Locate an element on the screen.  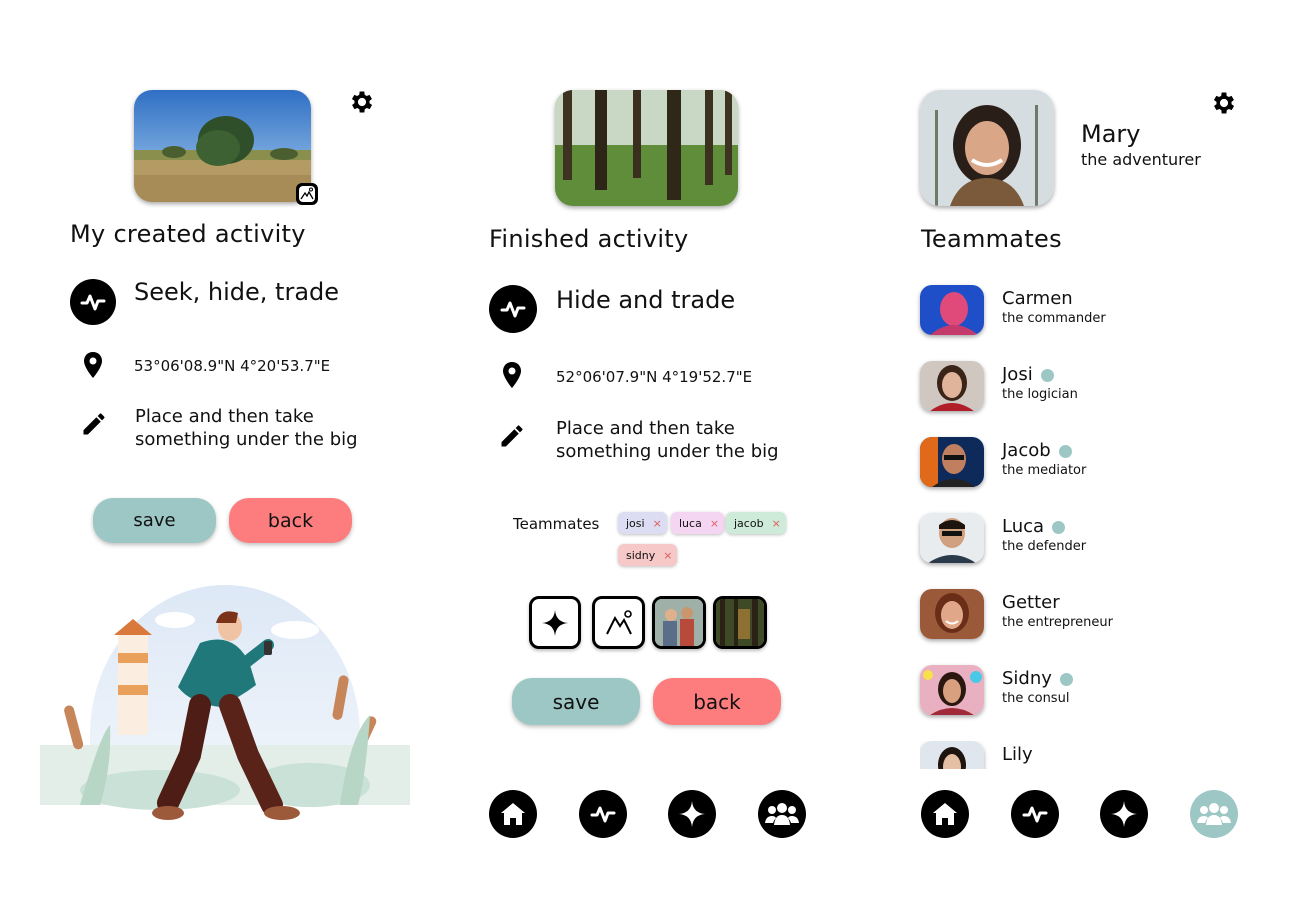
page-title: Finished activity is located at coordinates (589, 239).